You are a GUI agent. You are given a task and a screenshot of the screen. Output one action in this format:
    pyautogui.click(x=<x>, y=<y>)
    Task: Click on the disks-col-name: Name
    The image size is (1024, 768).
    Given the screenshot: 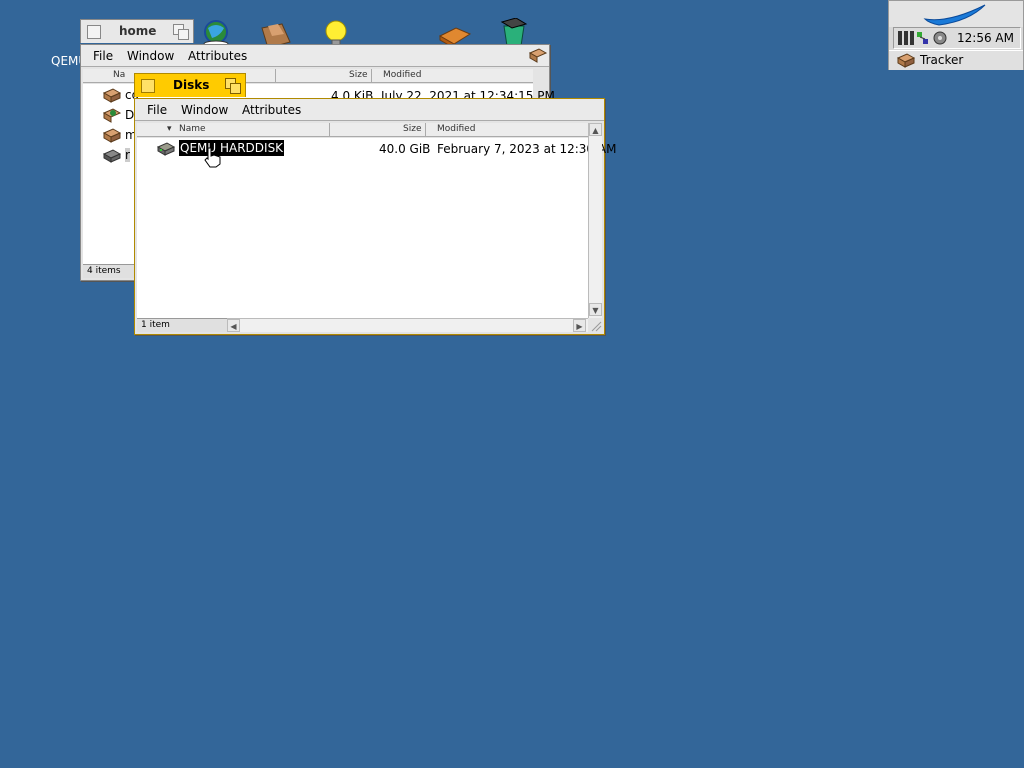 What is the action you would take?
    pyautogui.click(x=192, y=129)
    